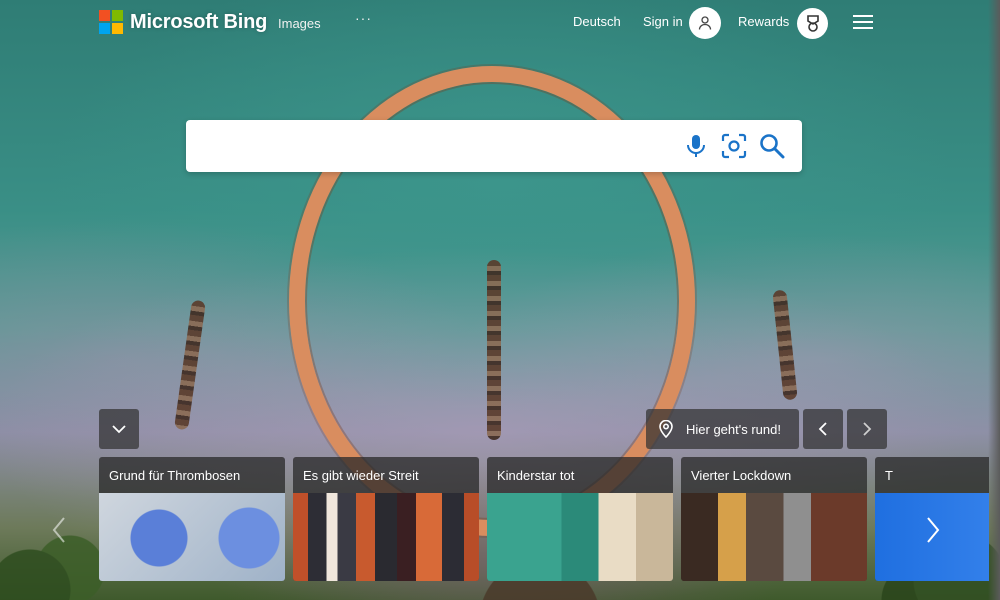  What do you see at coordinates (994, 300) in the screenshot?
I see `page-edge-shadow` at bounding box center [994, 300].